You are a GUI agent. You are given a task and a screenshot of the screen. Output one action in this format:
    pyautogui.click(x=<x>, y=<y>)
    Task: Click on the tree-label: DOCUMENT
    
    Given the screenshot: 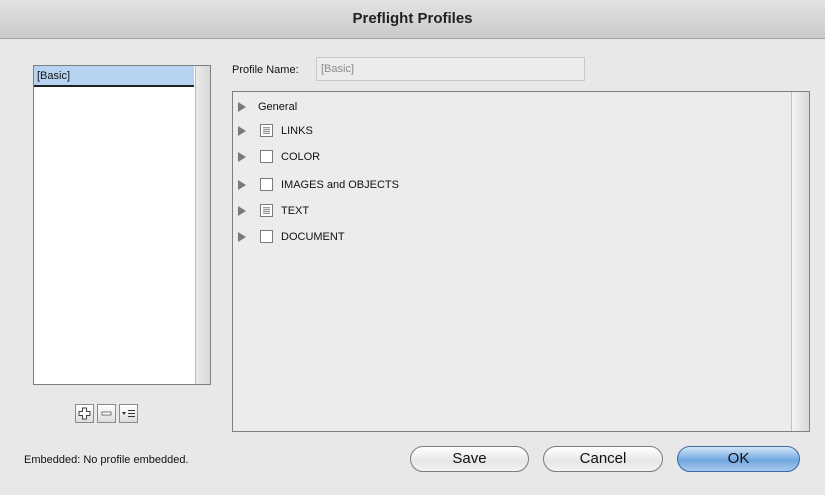 What is the action you would take?
    pyautogui.click(x=313, y=237)
    